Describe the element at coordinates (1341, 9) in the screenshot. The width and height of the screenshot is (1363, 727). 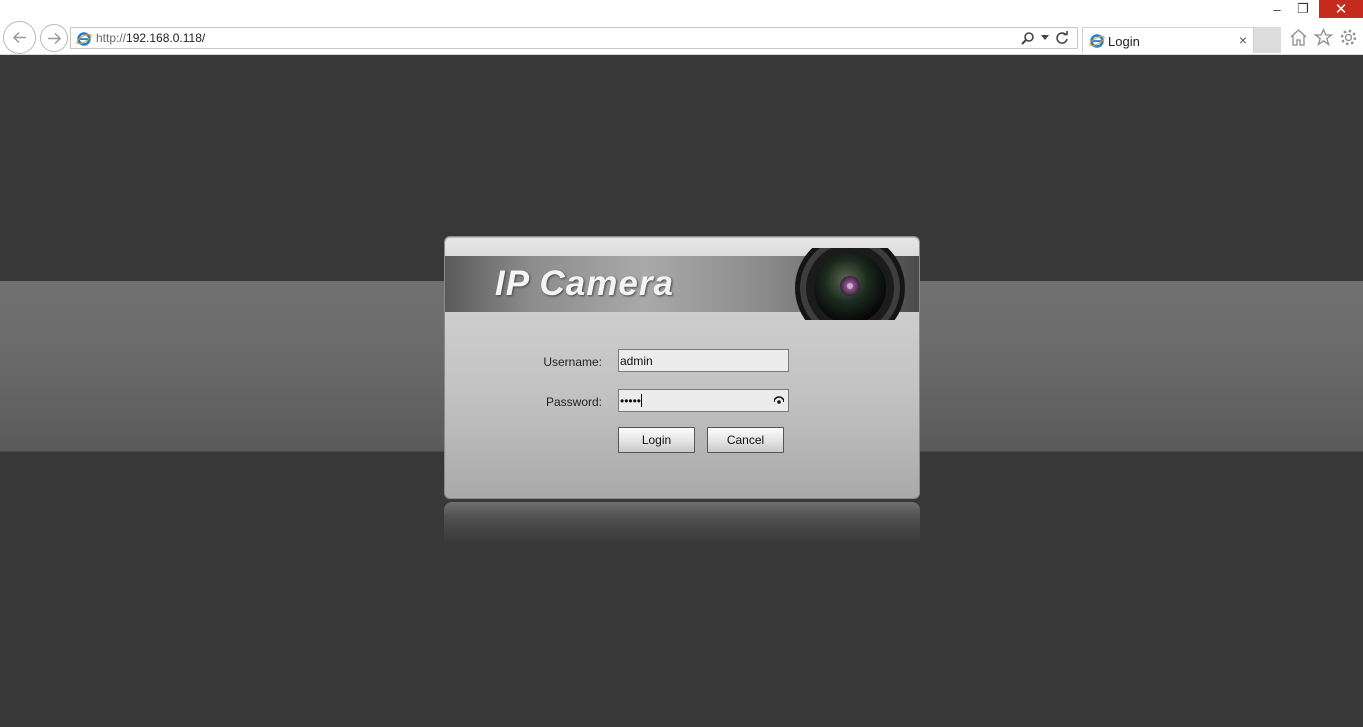
I see `close-window-button: ✕` at that location.